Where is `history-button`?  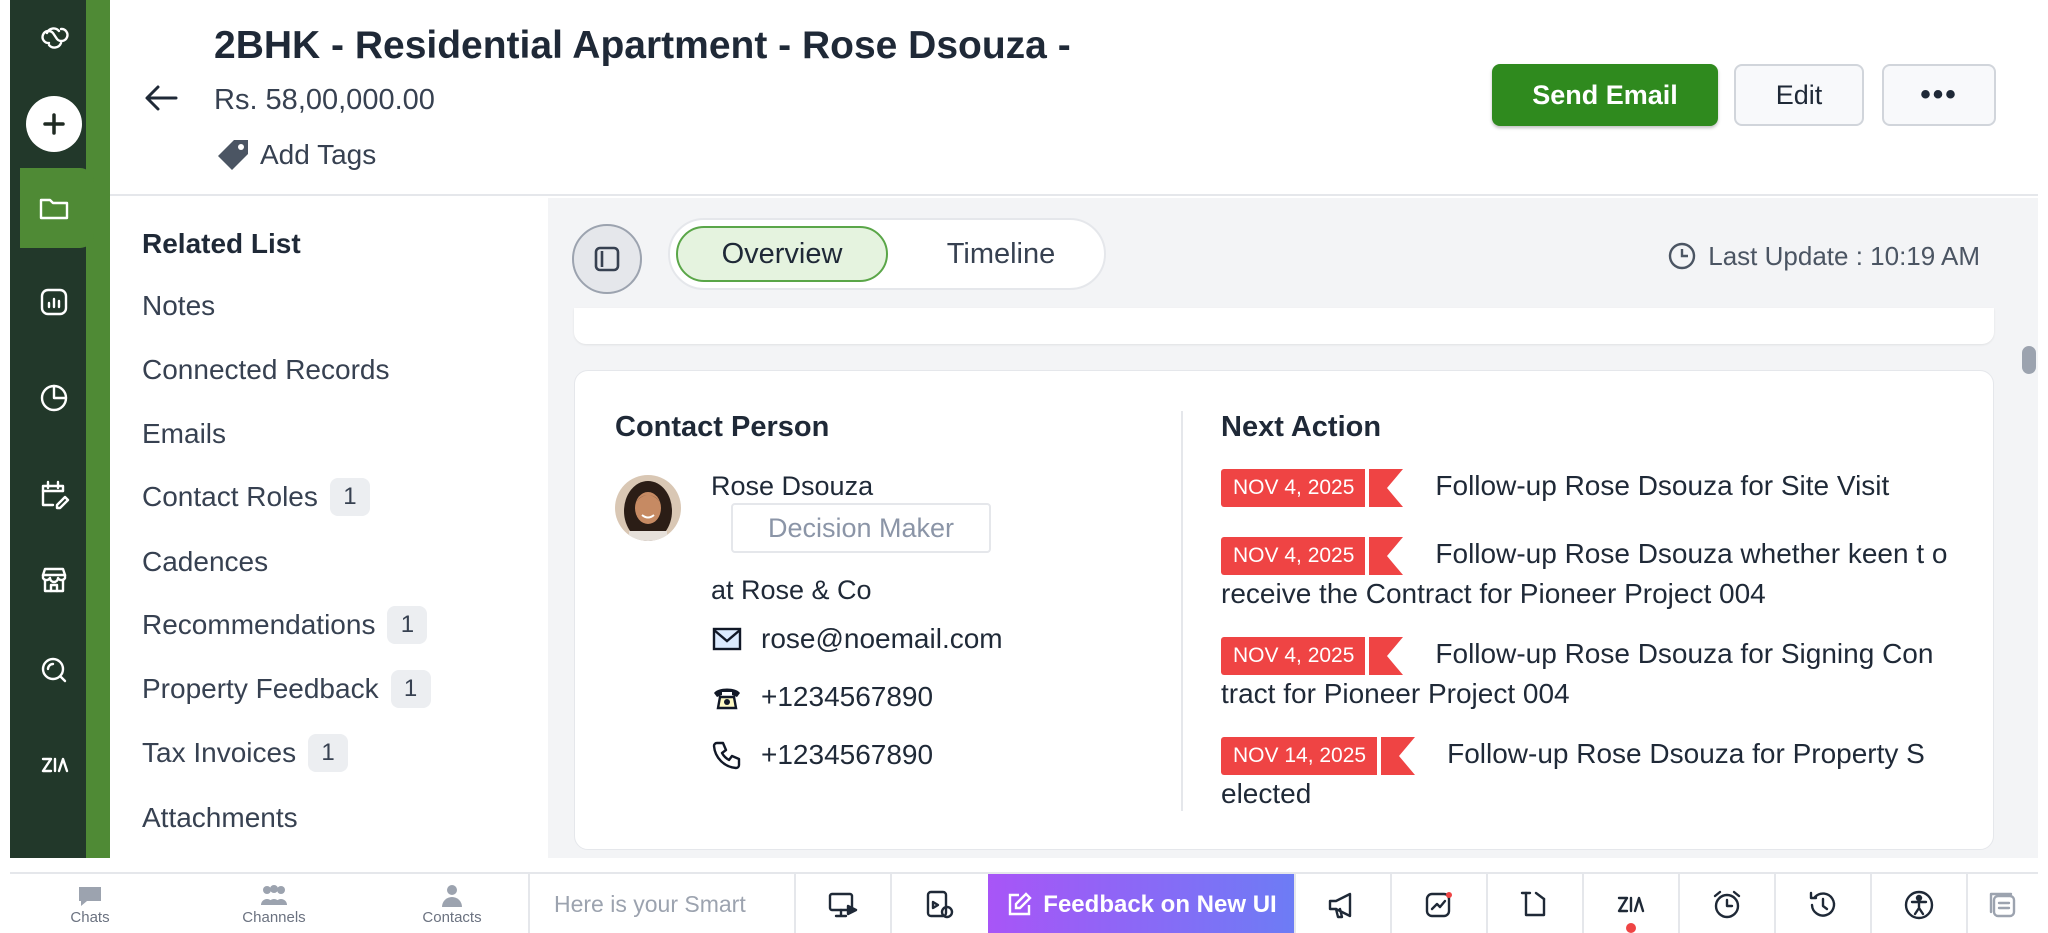 history-button is located at coordinates (1822, 903).